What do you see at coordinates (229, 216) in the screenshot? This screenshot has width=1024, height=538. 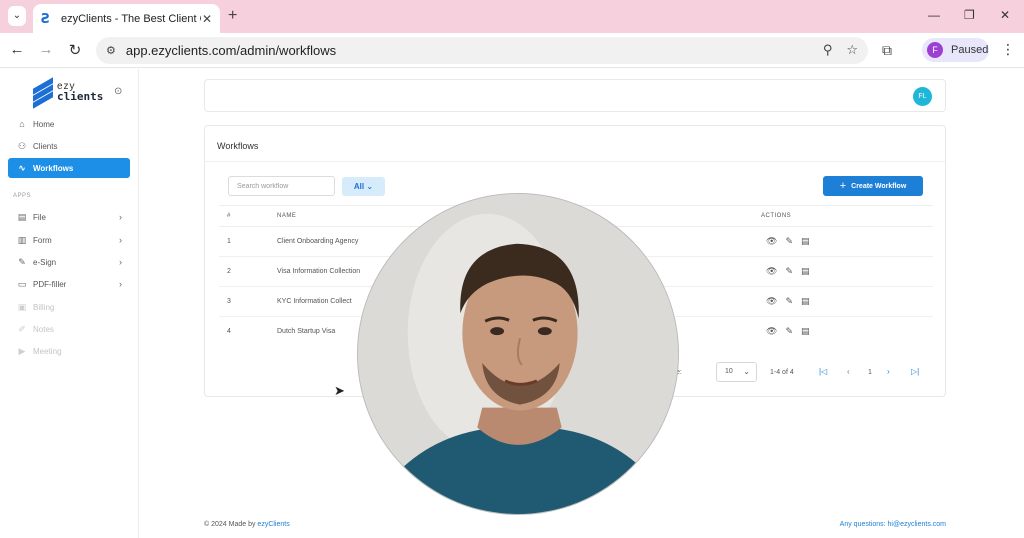 I see `column-header-num: #` at bounding box center [229, 216].